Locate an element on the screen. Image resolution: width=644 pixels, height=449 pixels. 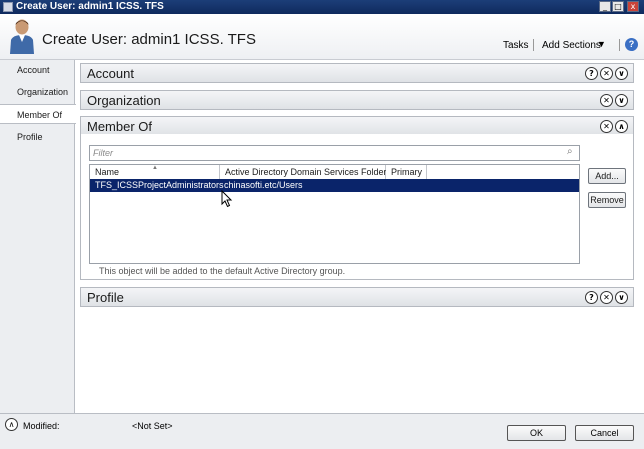
section-account: Account ? ✕ ∨ is located at coordinates (357, 73).